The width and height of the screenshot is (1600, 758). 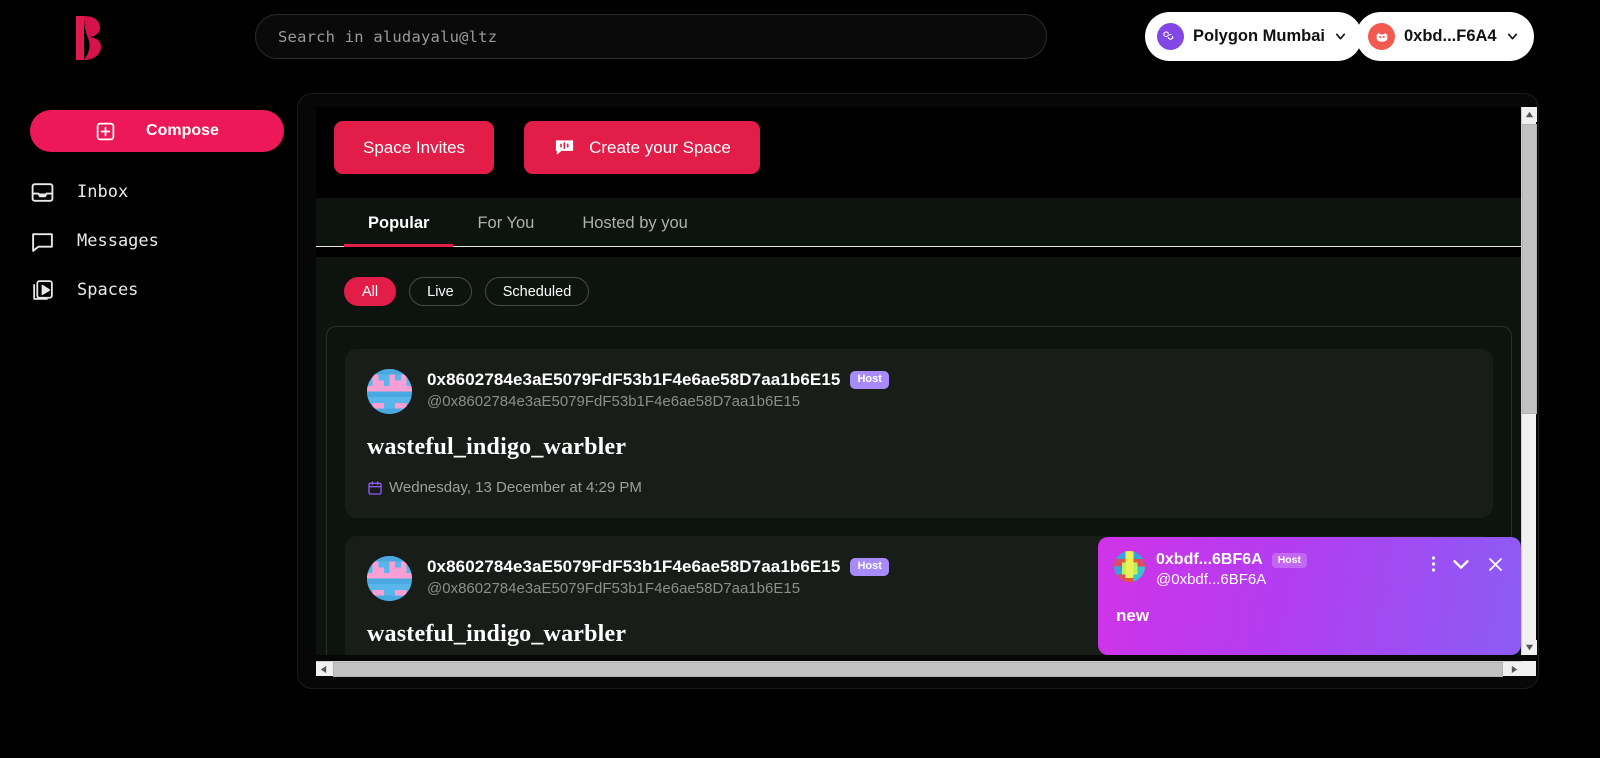 I want to click on compose-label: Compose, so click(x=182, y=130).